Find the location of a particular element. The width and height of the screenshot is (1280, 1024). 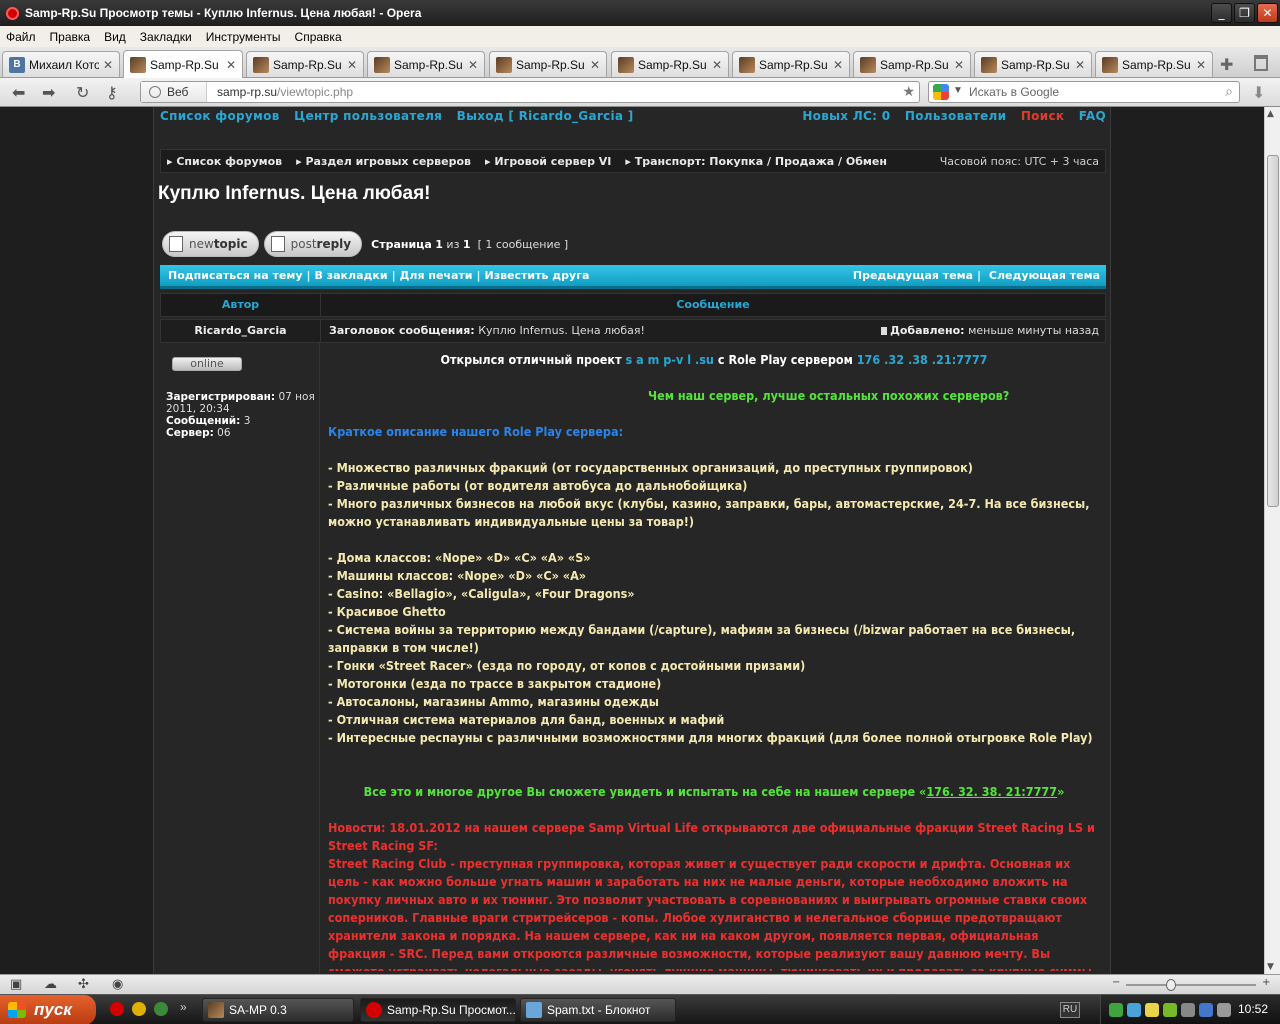

reload-icon: ↻ is located at coordinates (82, 92).